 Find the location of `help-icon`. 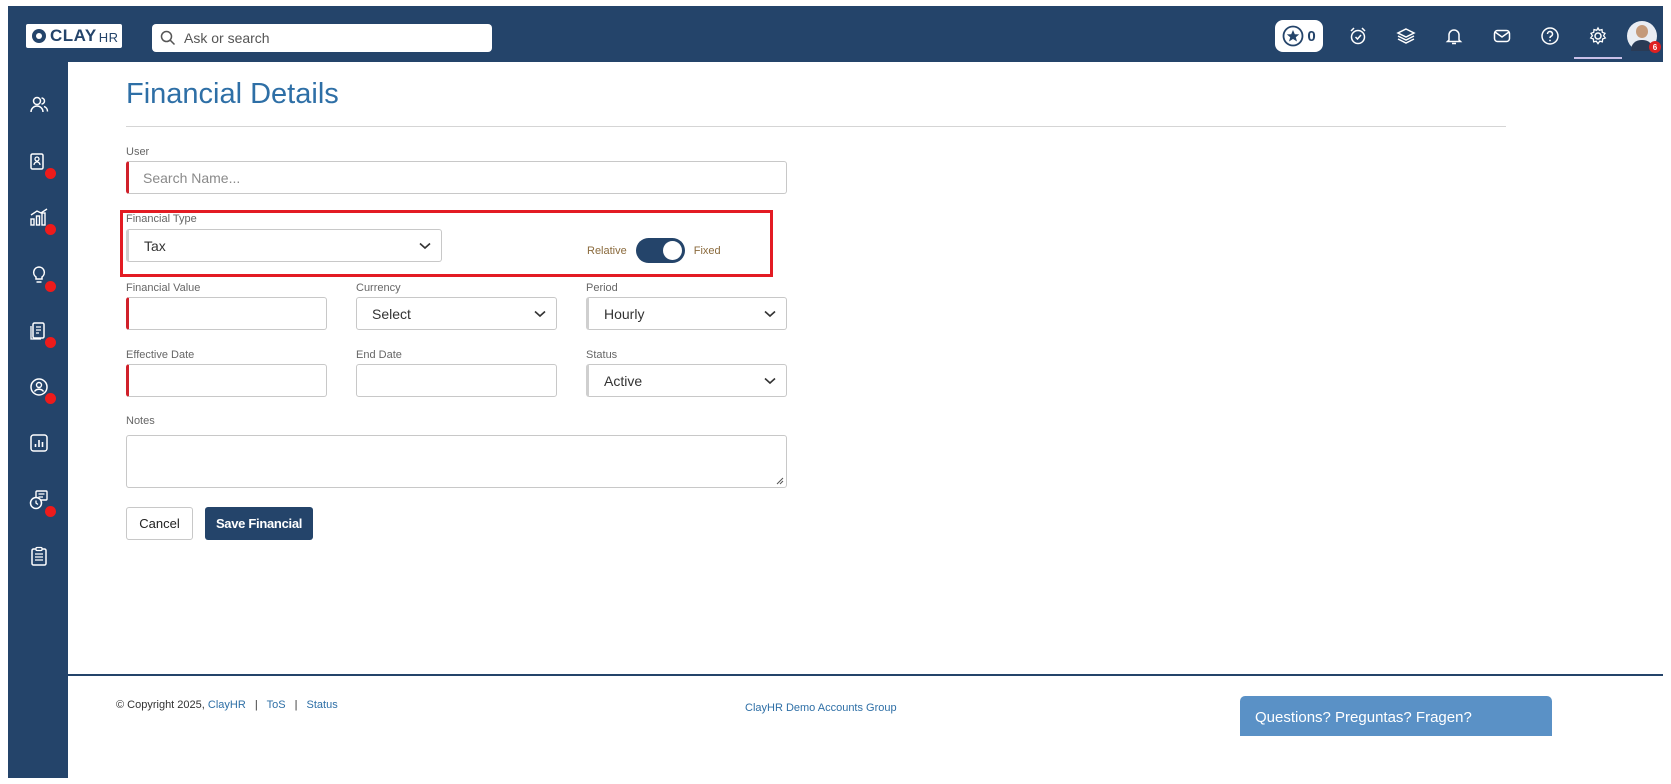

help-icon is located at coordinates (1550, 36).